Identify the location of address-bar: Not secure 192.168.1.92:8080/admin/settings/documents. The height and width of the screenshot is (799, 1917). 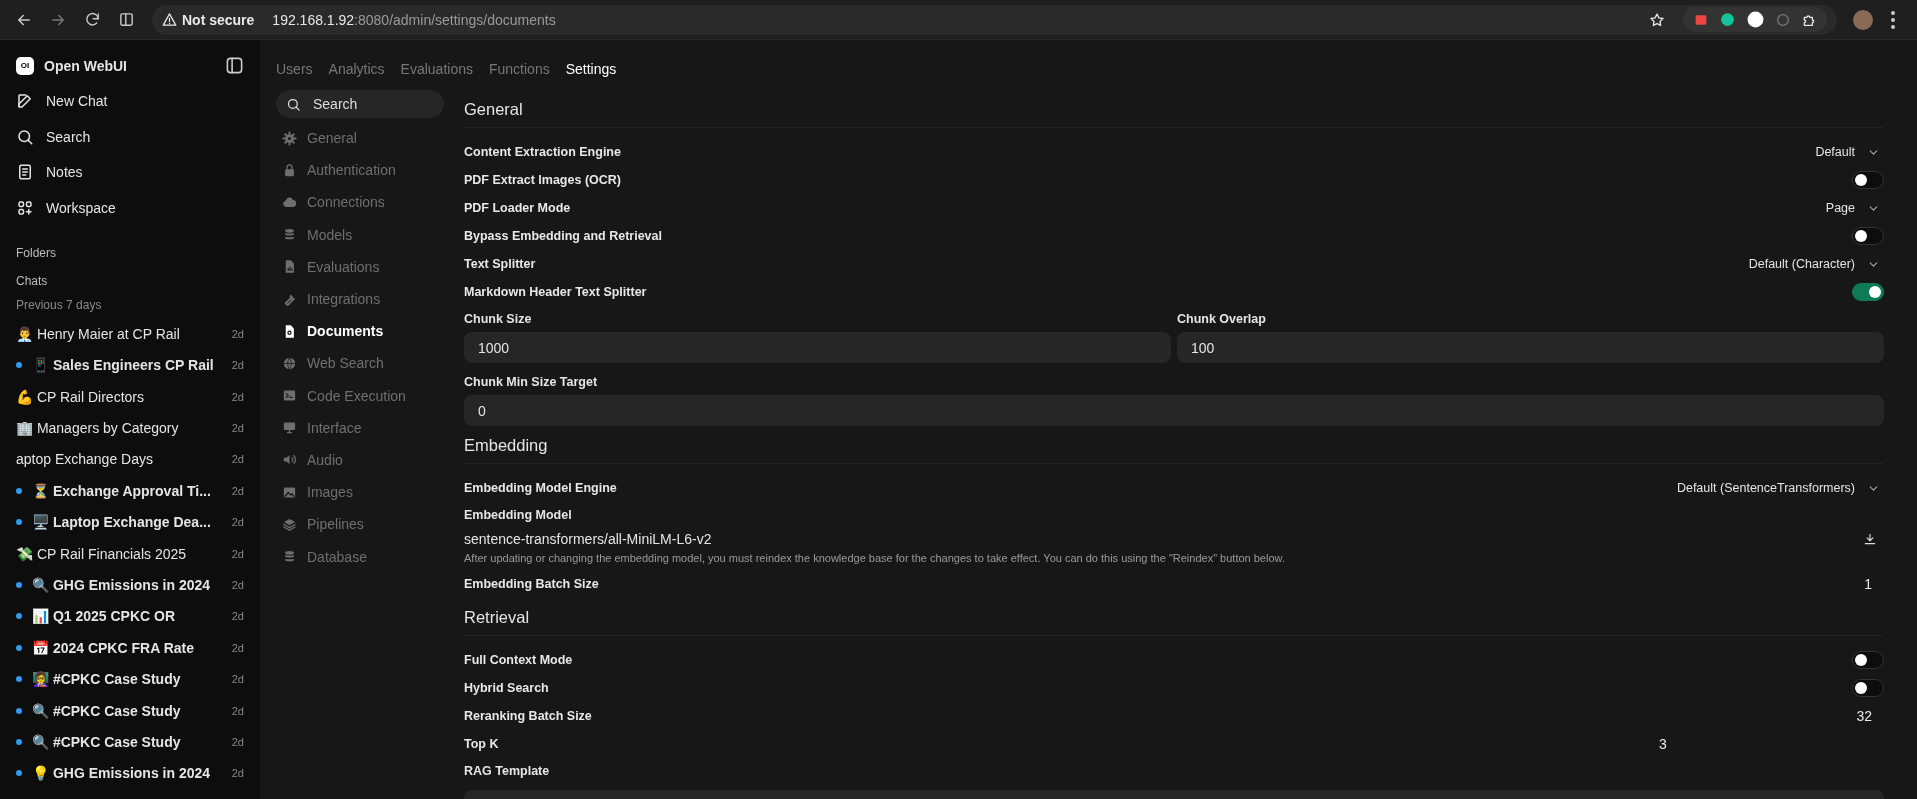
(994, 19).